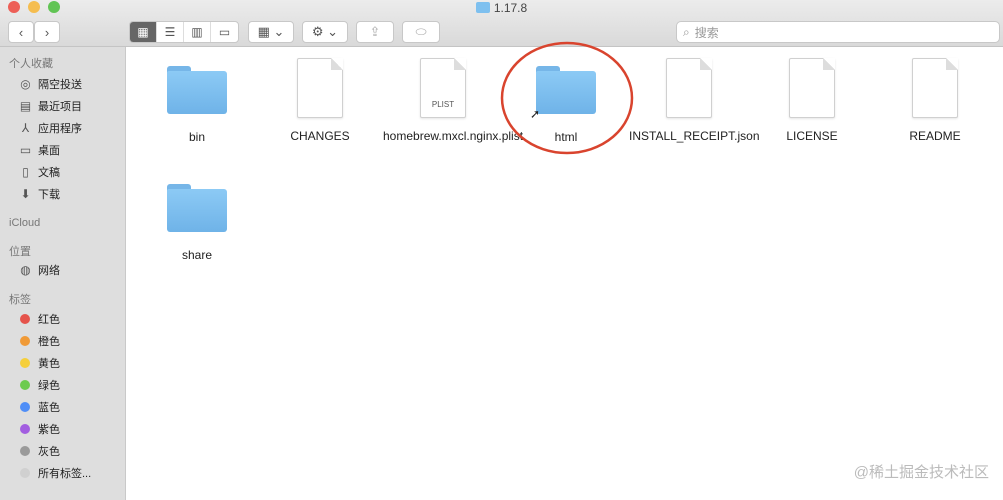 This screenshot has width=1003, height=500. What do you see at coordinates (567, 98) in the screenshot?
I see `annotation-circle` at bounding box center [567, 98].